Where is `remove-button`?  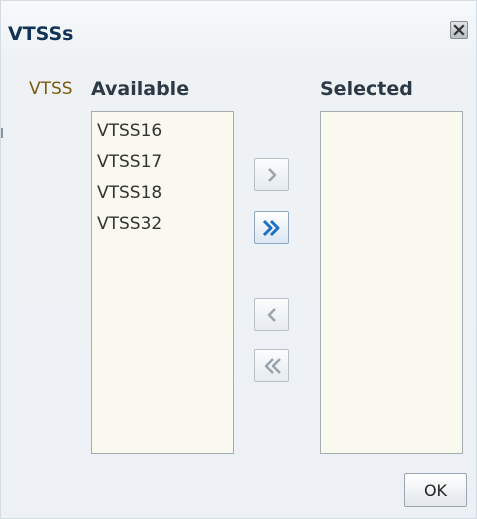
remove-button is located at coordinates (271, 314).